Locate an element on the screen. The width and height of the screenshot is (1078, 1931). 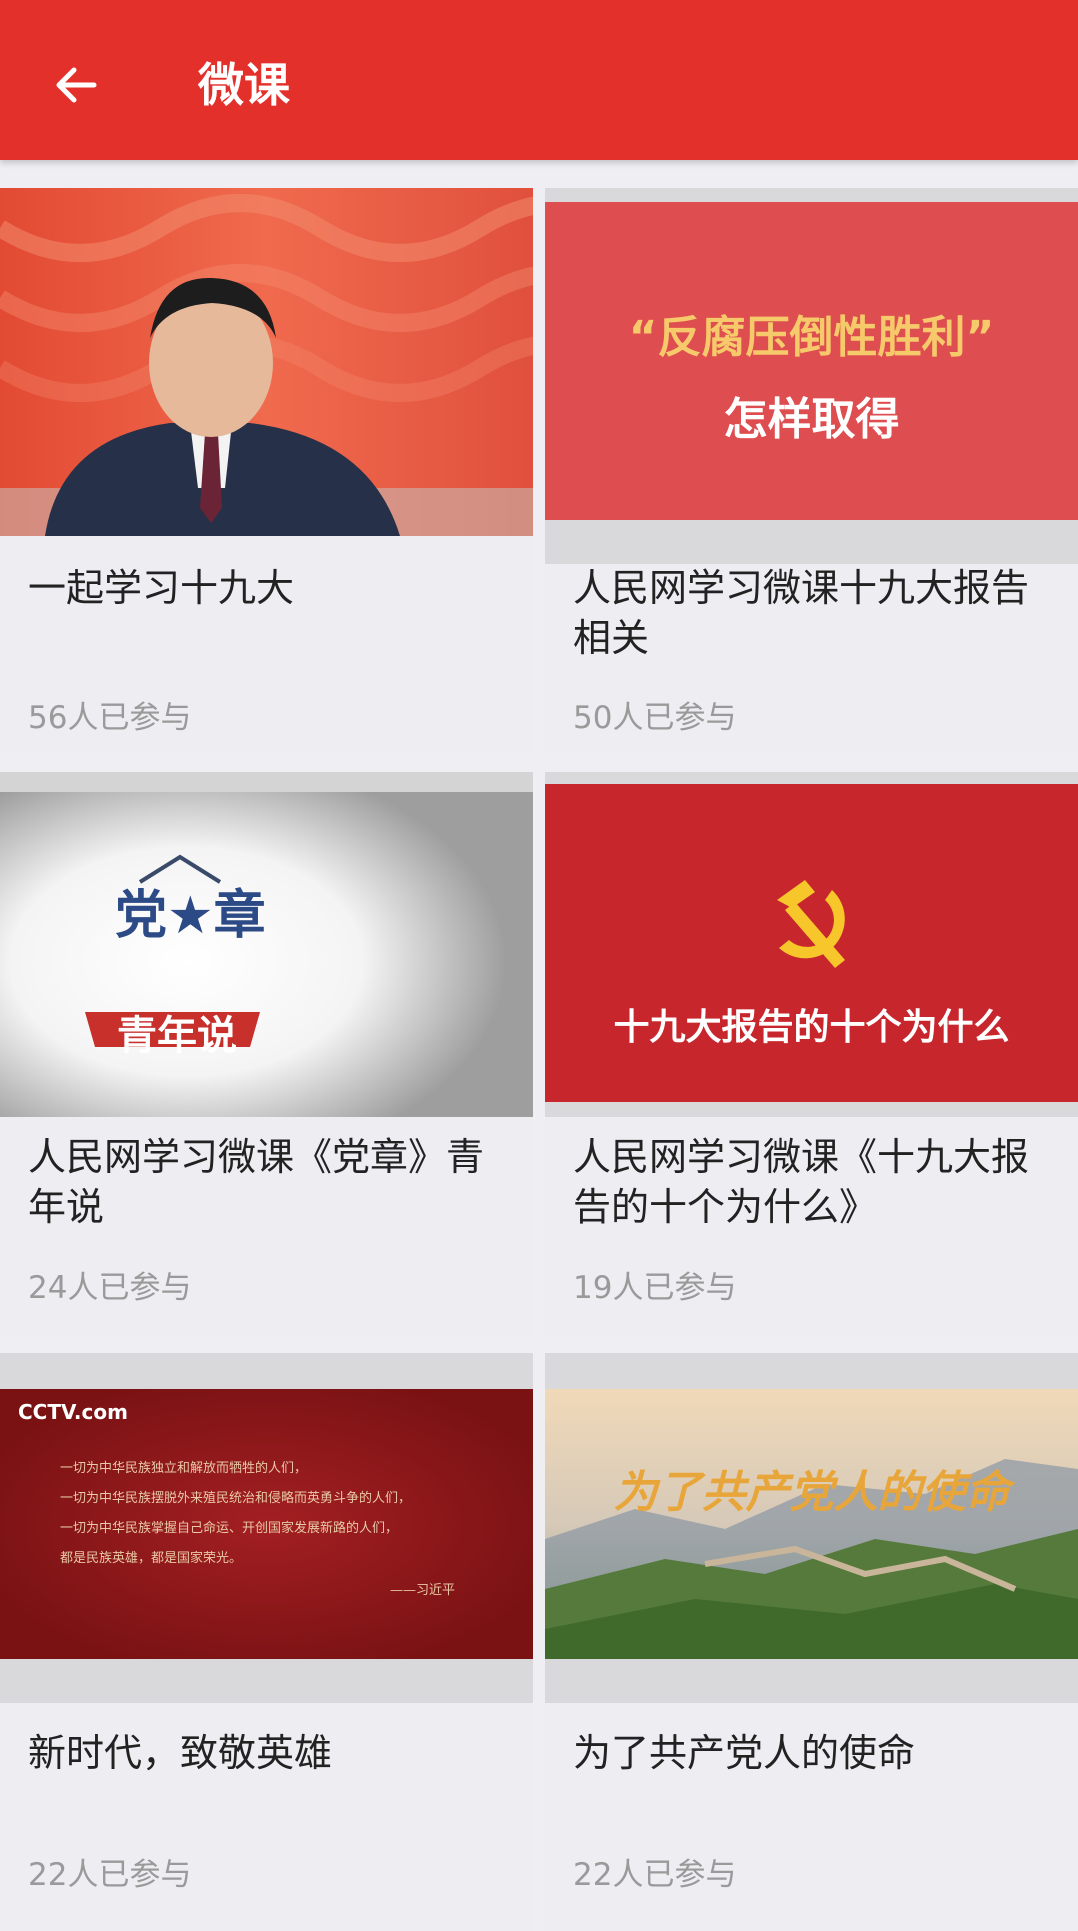
app-bar: 微课 is located at coordinates (539, 80).